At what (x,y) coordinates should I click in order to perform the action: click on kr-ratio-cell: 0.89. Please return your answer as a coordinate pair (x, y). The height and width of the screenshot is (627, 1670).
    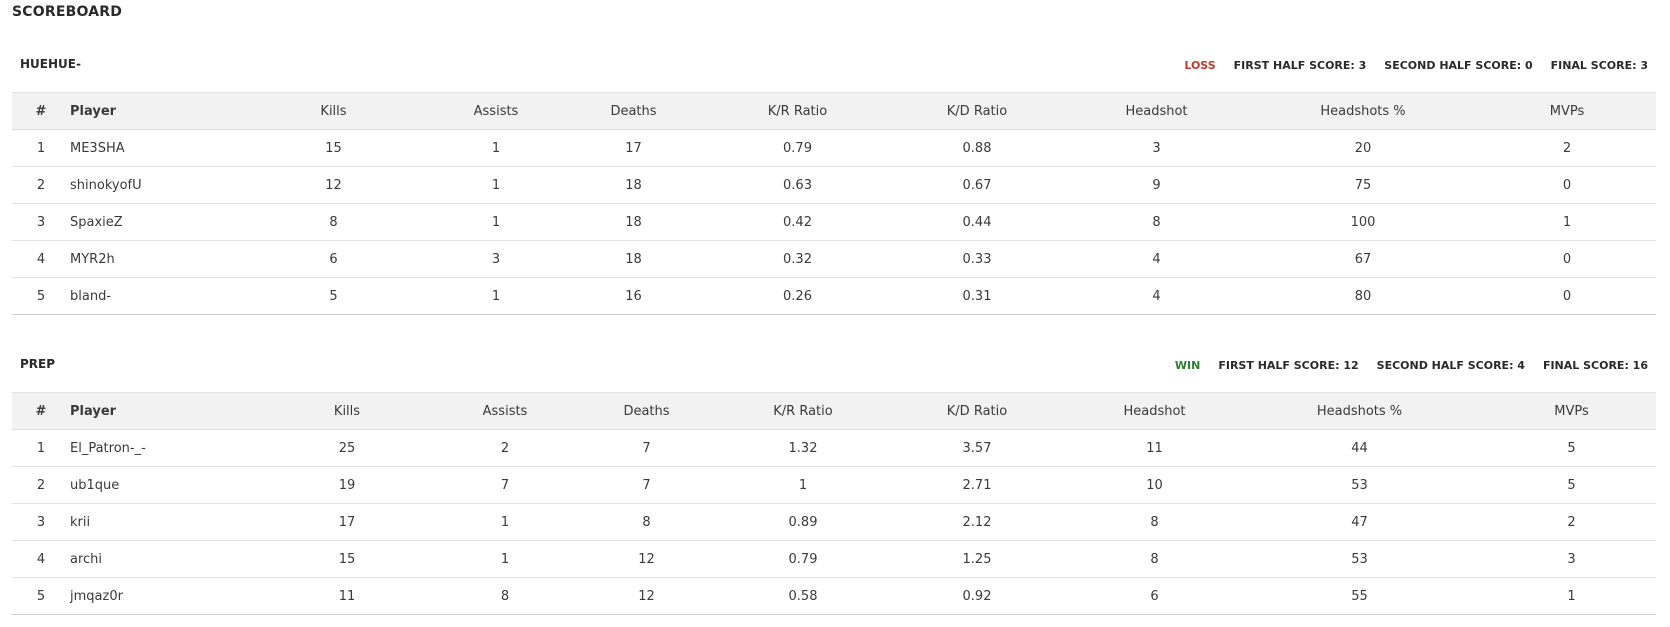
    Looking at the image, I should click on (803, 522).